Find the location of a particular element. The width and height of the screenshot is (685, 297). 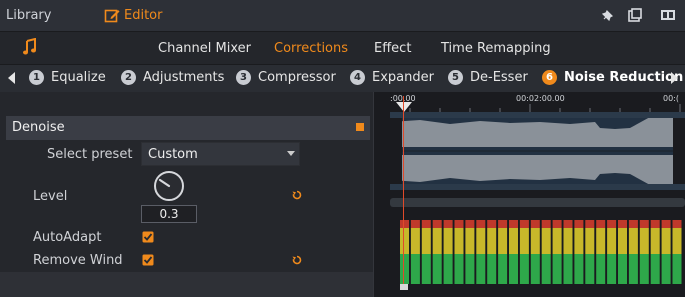

pin-icon is located at coordinates (608, 15).